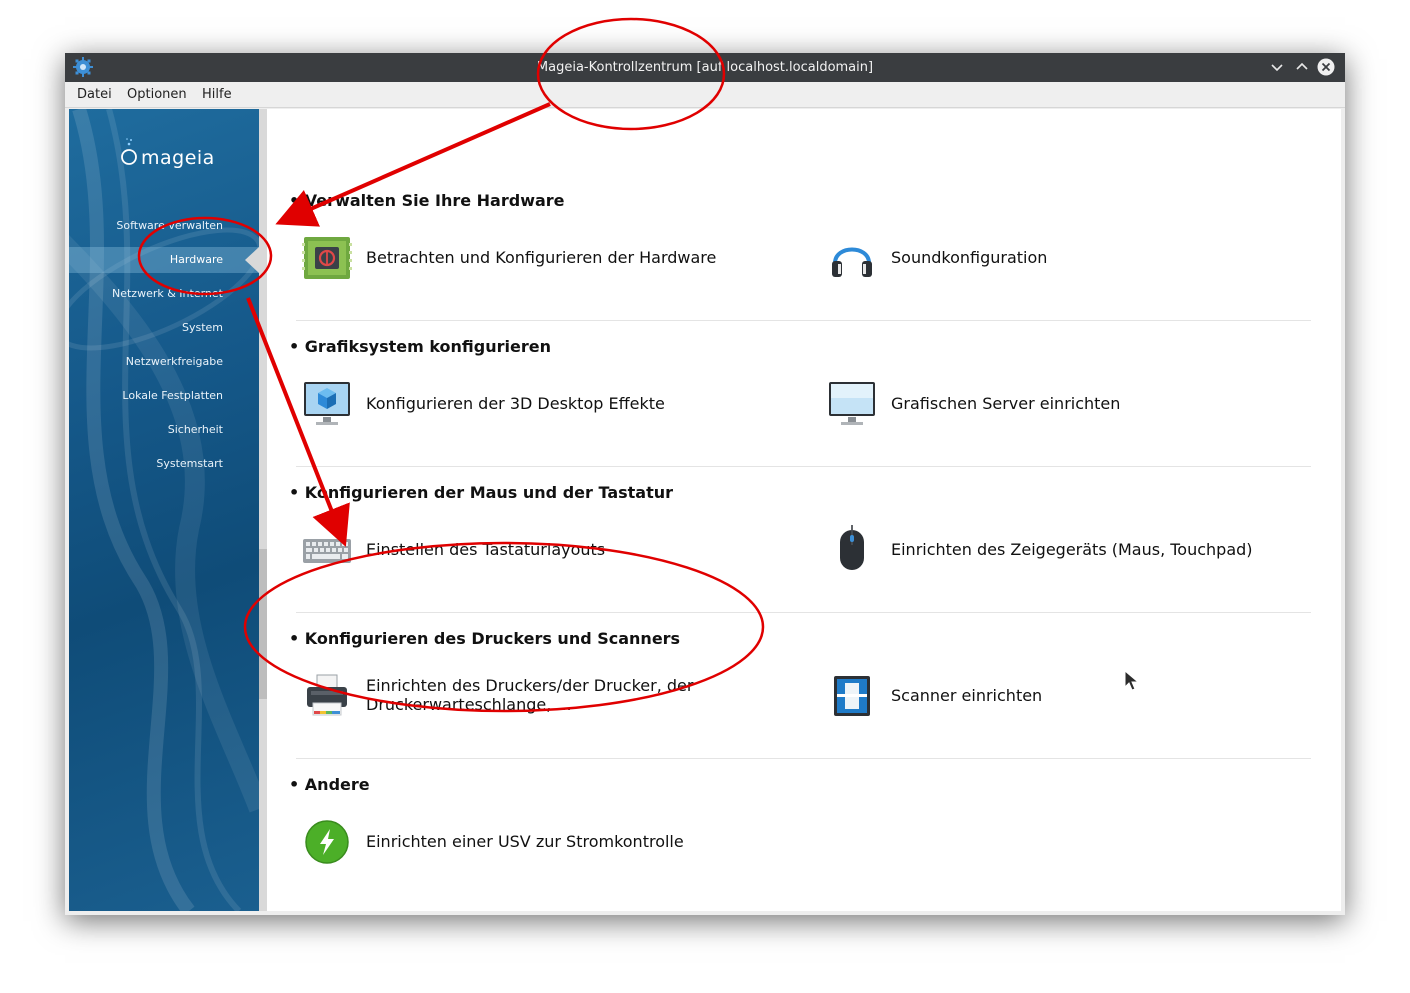  Describe the element at coordinates (202, 327) in the screenshot. I see `sidebar-item-system: System` at that location.